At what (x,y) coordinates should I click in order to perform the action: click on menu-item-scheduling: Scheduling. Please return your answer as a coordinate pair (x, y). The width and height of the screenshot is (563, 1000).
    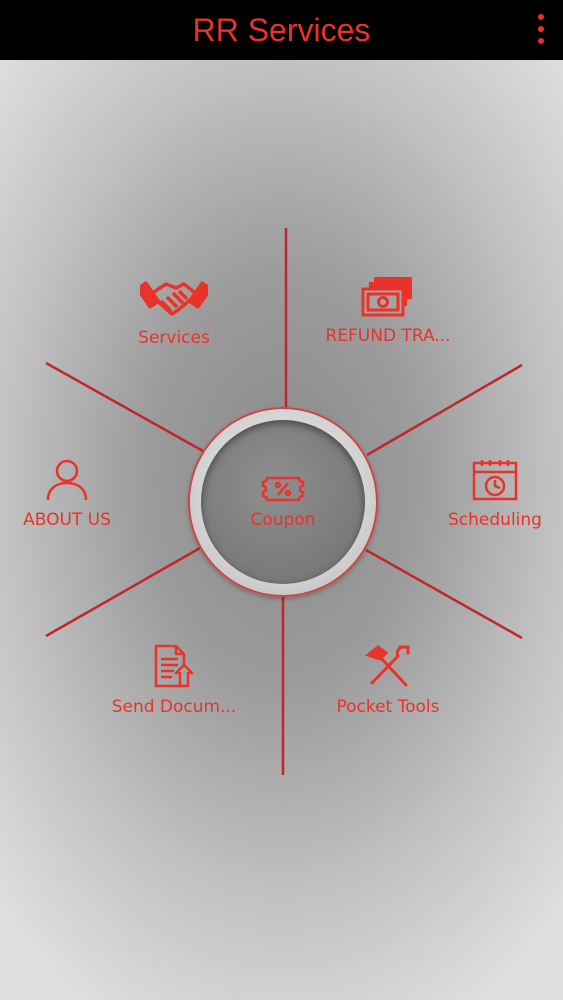
    Looking at the image, I should click on (486, 494).